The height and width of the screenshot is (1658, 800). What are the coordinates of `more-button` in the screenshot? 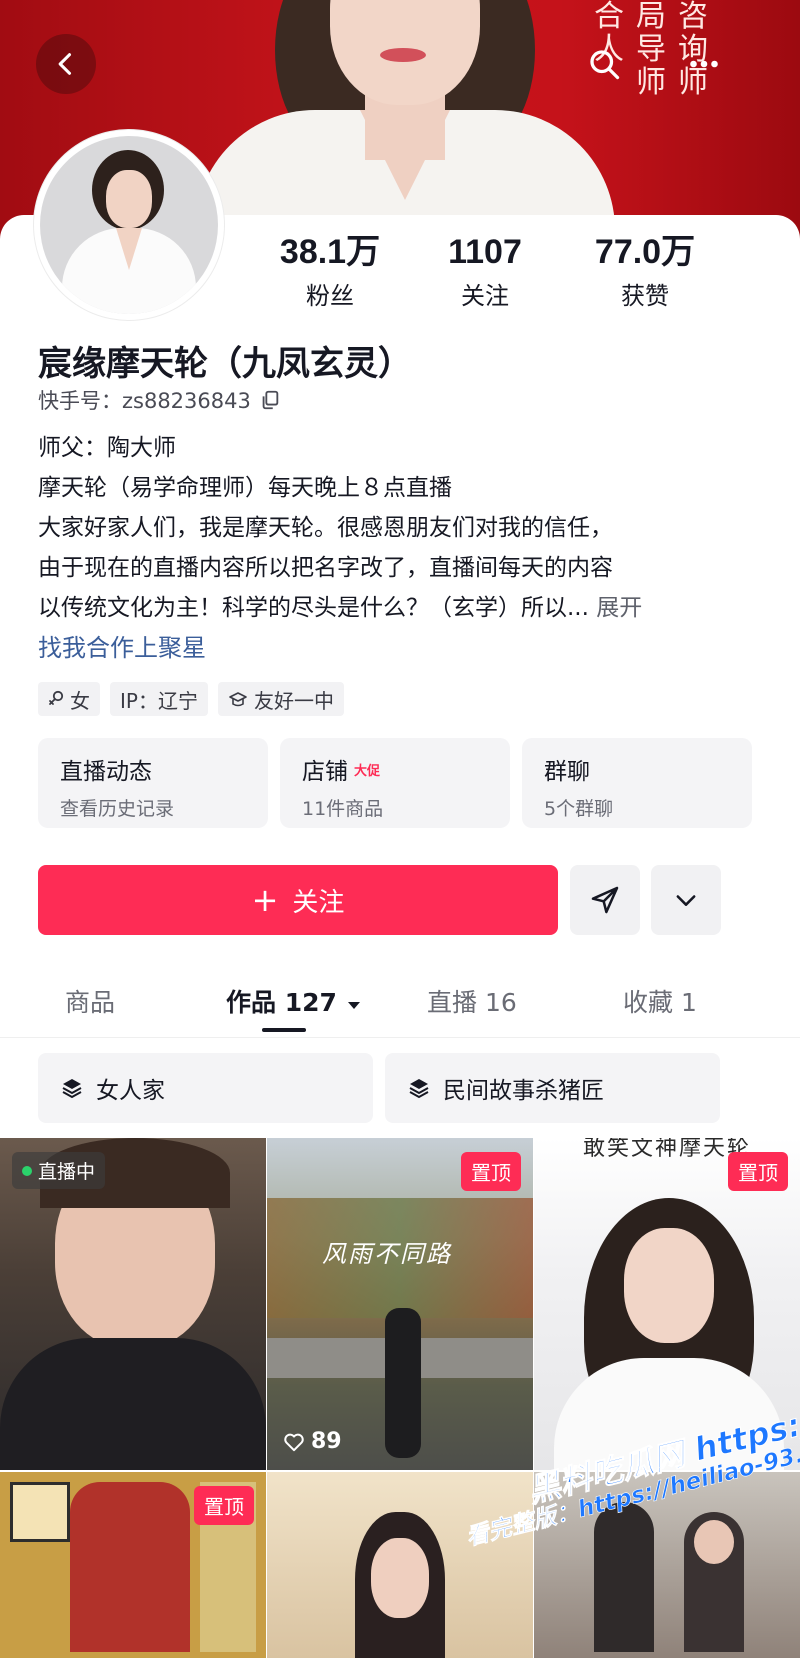 It's located at (704, 64).